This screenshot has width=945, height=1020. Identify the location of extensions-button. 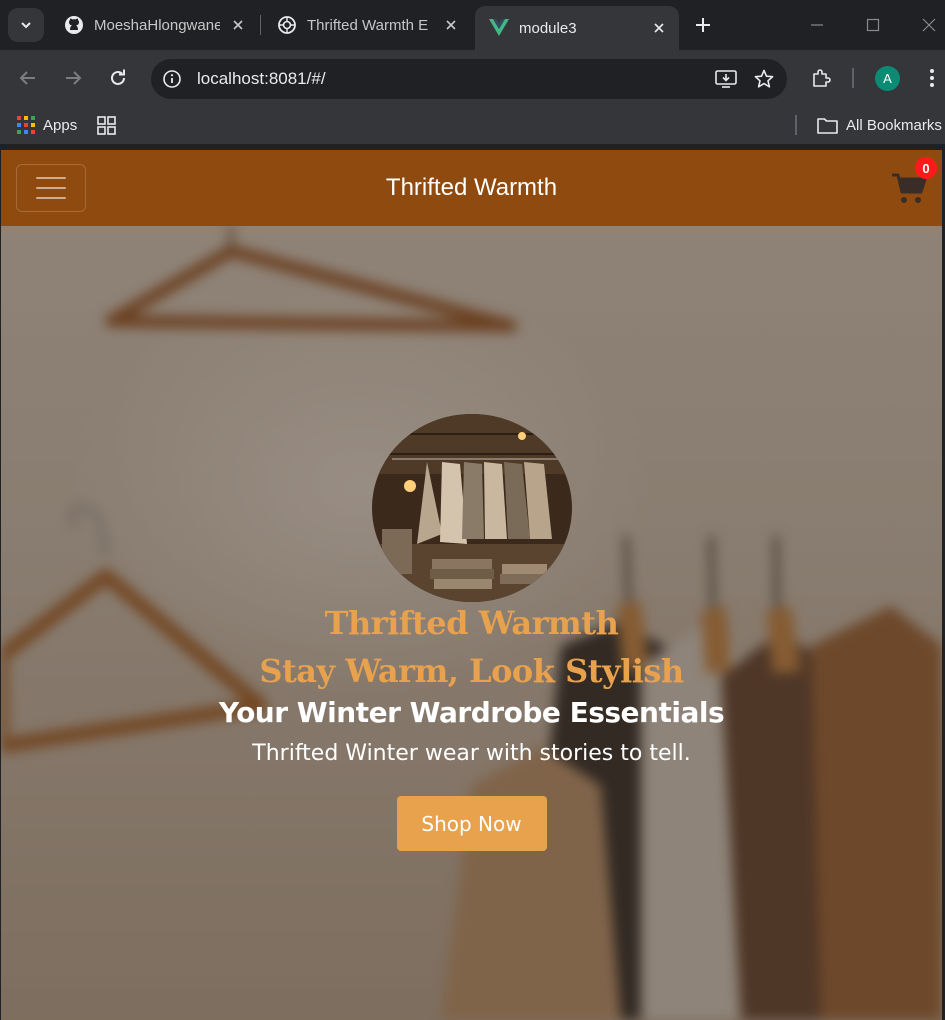
(821, 78).